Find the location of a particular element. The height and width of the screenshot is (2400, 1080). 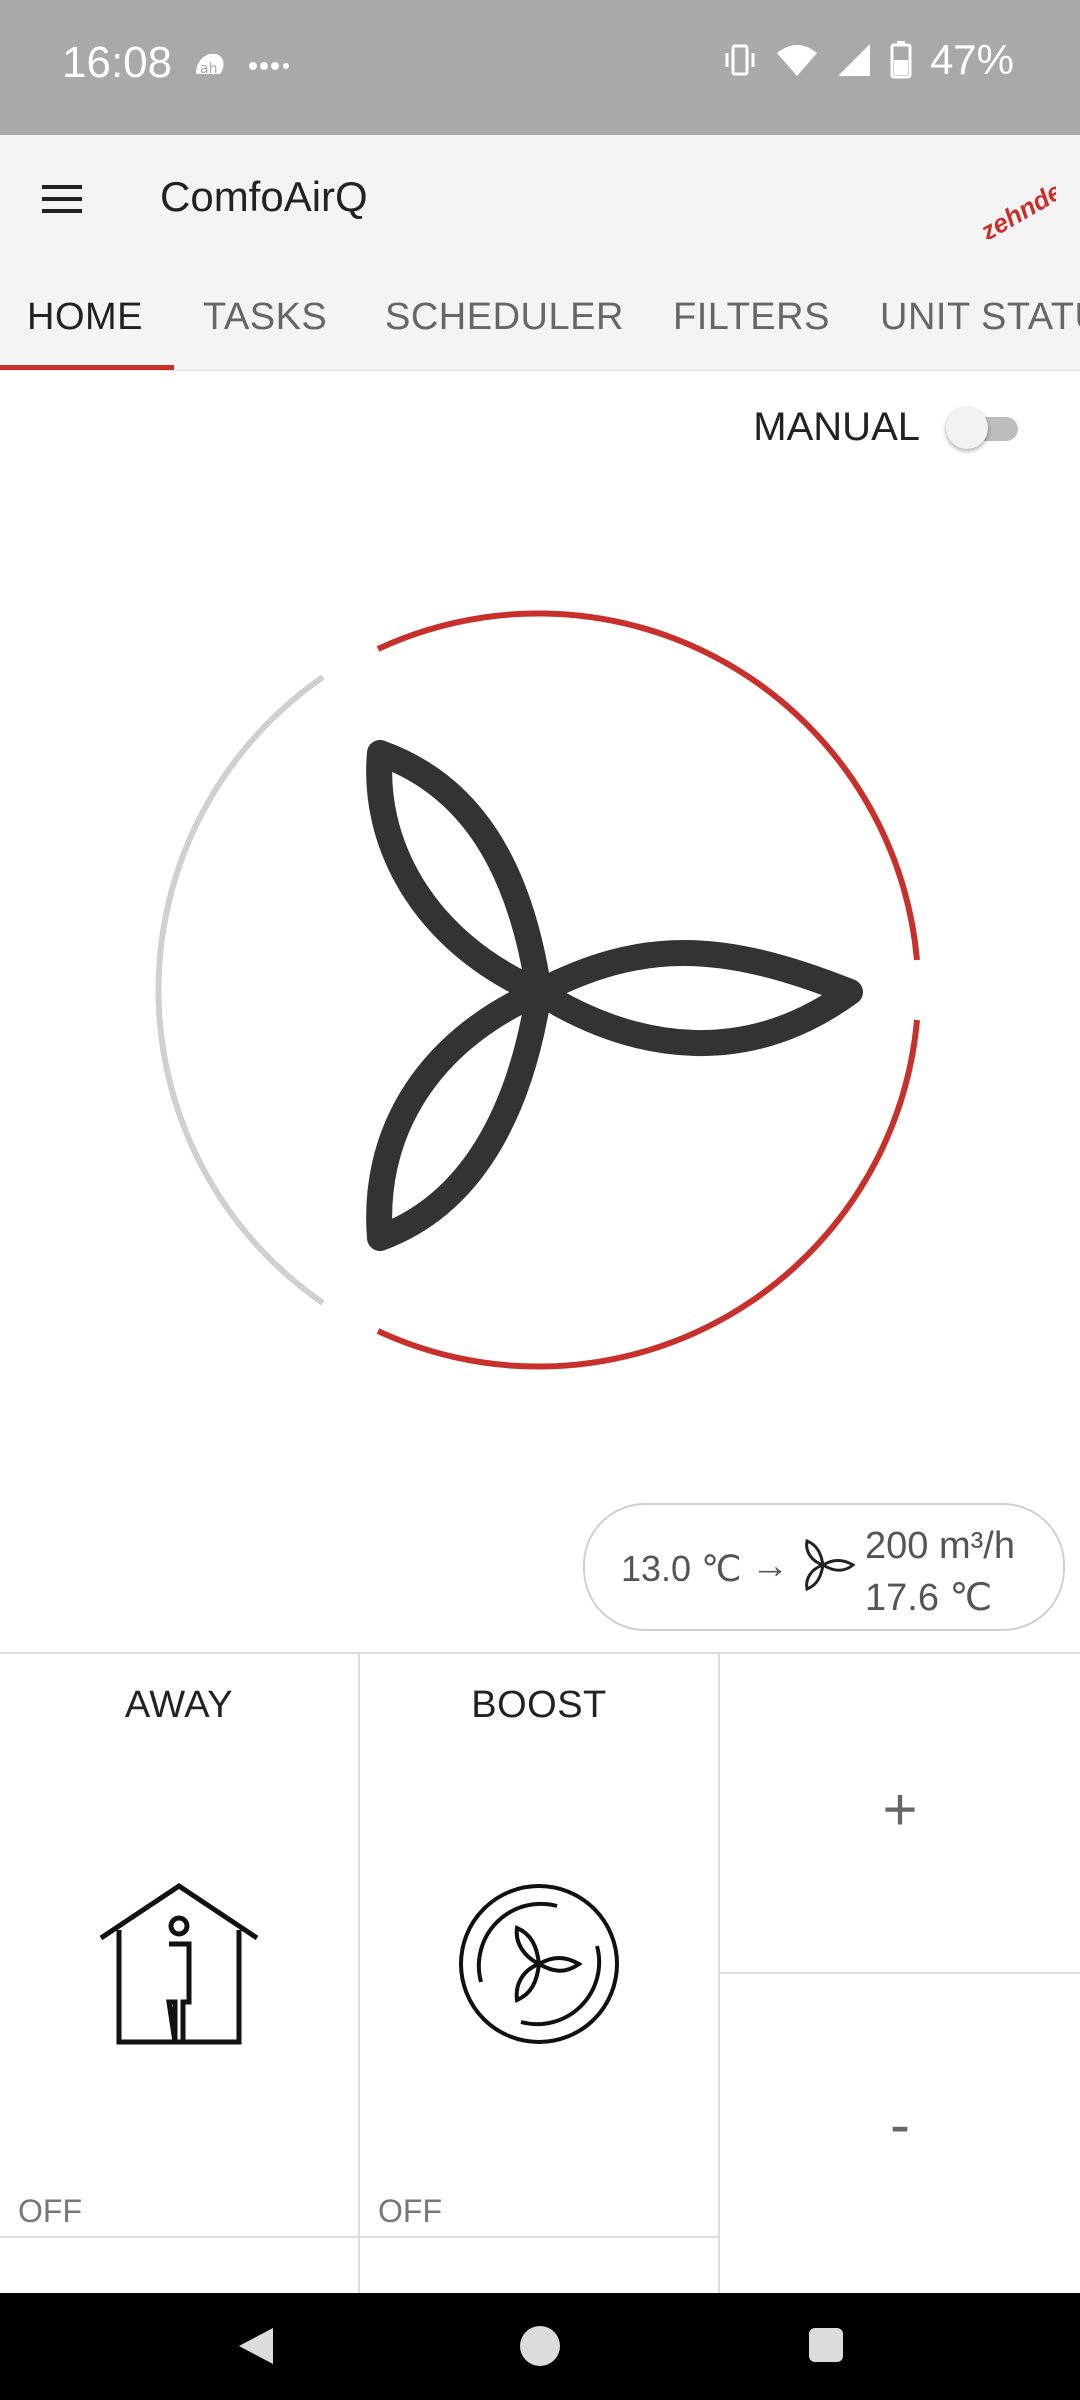

tab-home: HOME is located at coordinates (85, 317).